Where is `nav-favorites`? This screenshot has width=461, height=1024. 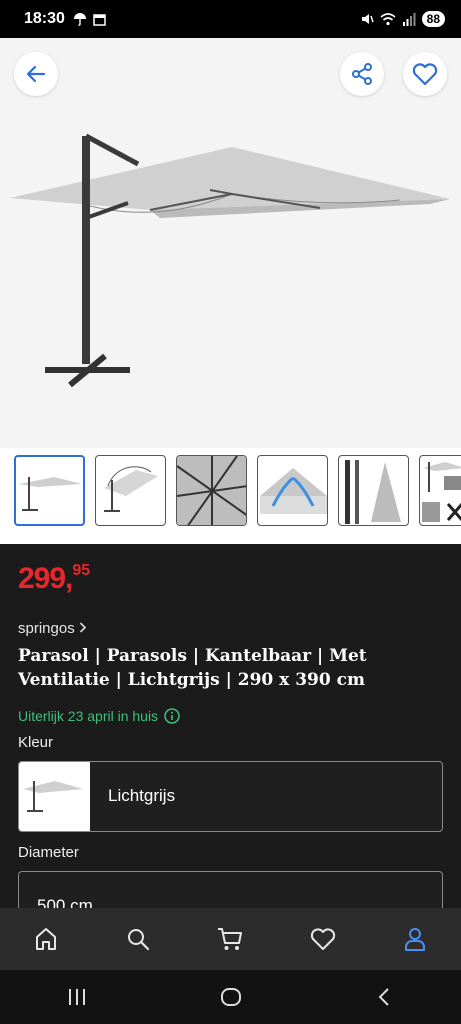 nav-favorites is located at coordinates (323, 939).